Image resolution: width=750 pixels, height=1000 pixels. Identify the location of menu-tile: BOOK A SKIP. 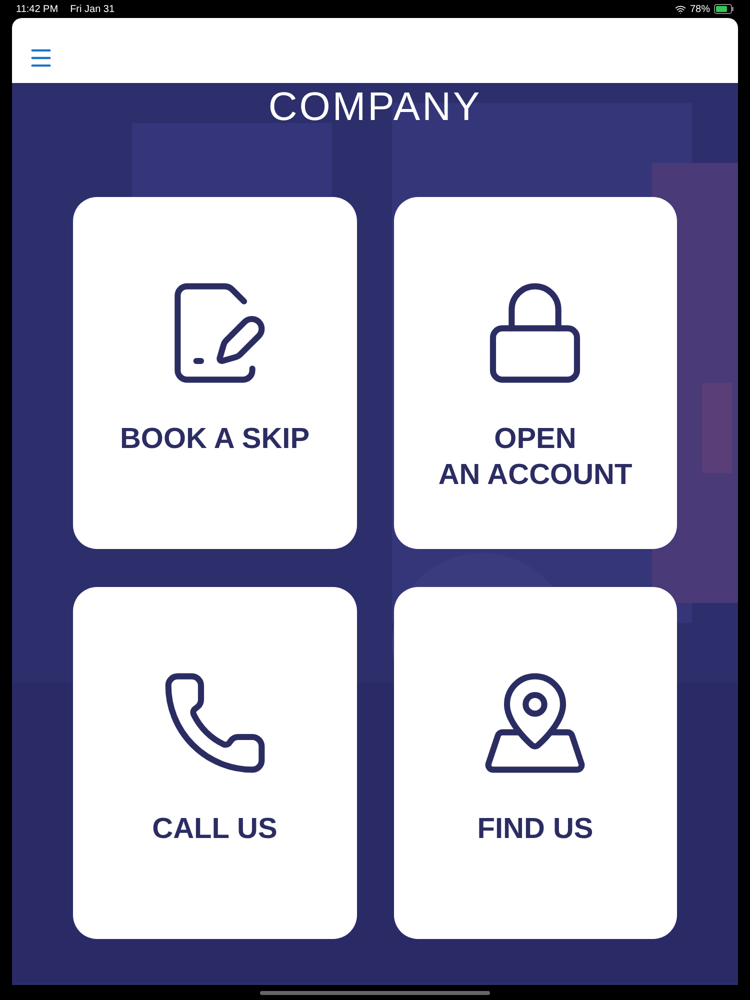
(214, 373).